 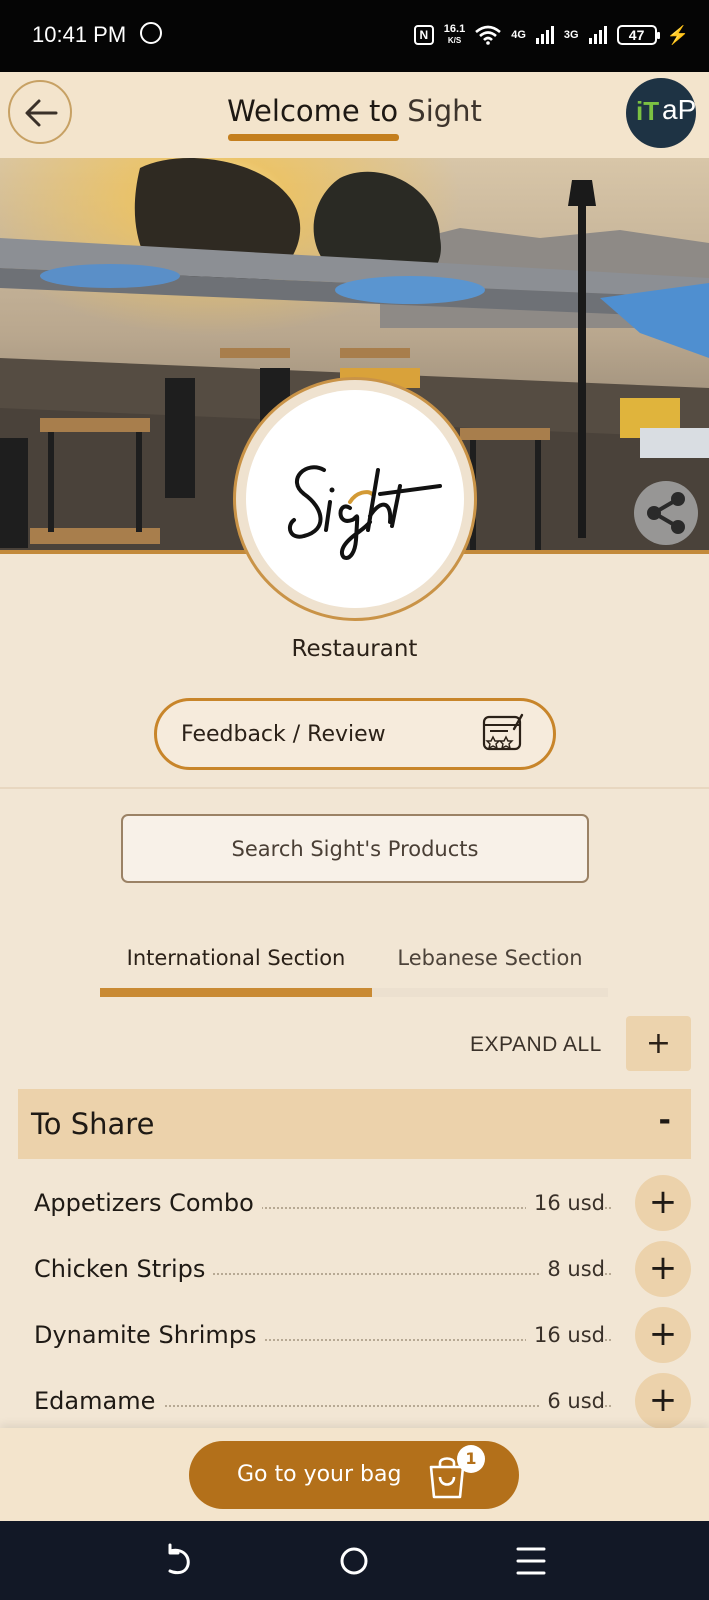 I want to click on signal-3g-label: 3G, so click(x=571, y=35).